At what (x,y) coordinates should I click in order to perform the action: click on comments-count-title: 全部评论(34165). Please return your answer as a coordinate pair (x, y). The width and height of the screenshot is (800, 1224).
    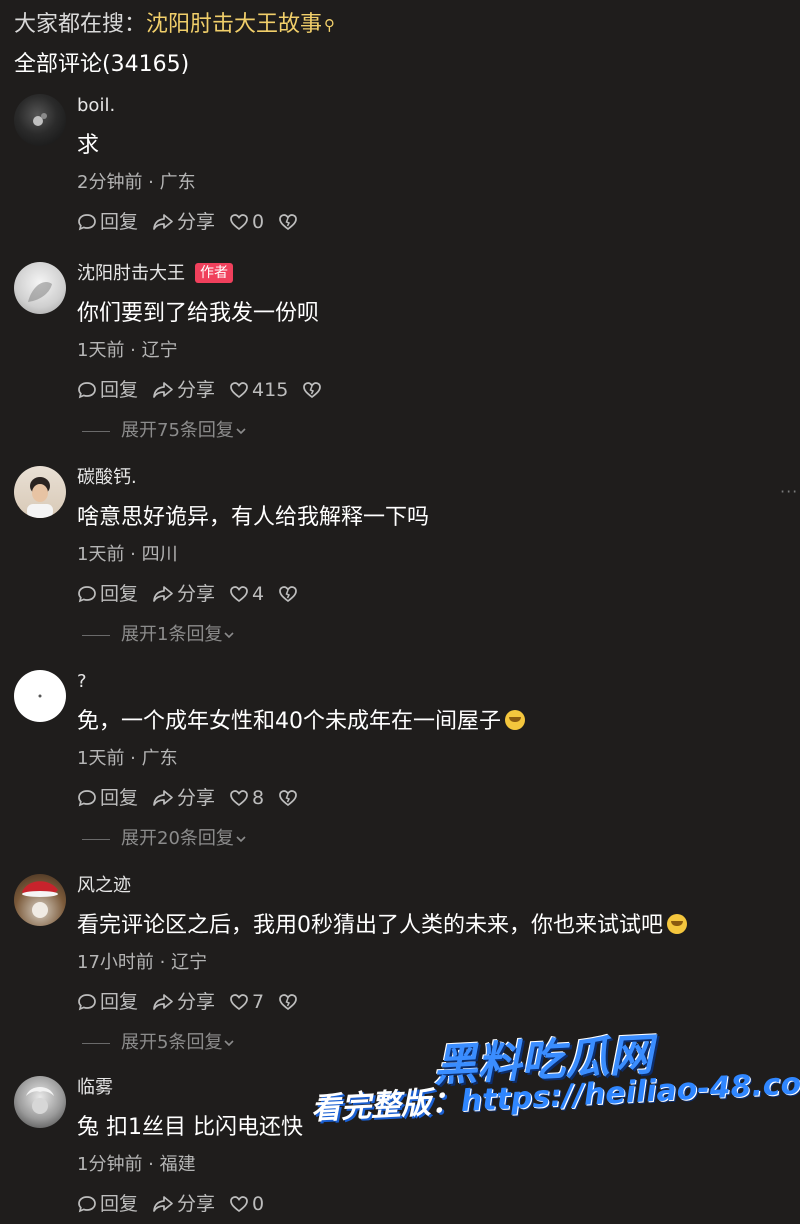
    Looking at the image, I should click on (102, 64).